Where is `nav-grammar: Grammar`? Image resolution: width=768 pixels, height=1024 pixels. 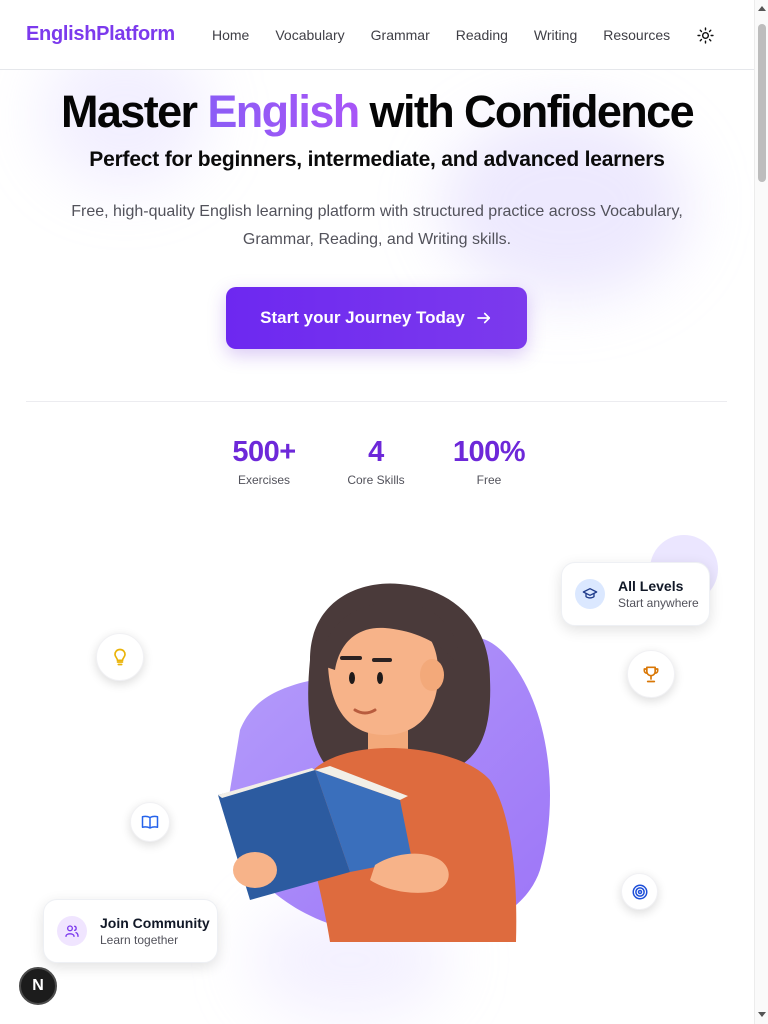
nav-grammar: Grammar is located at coordinates (400, 35).